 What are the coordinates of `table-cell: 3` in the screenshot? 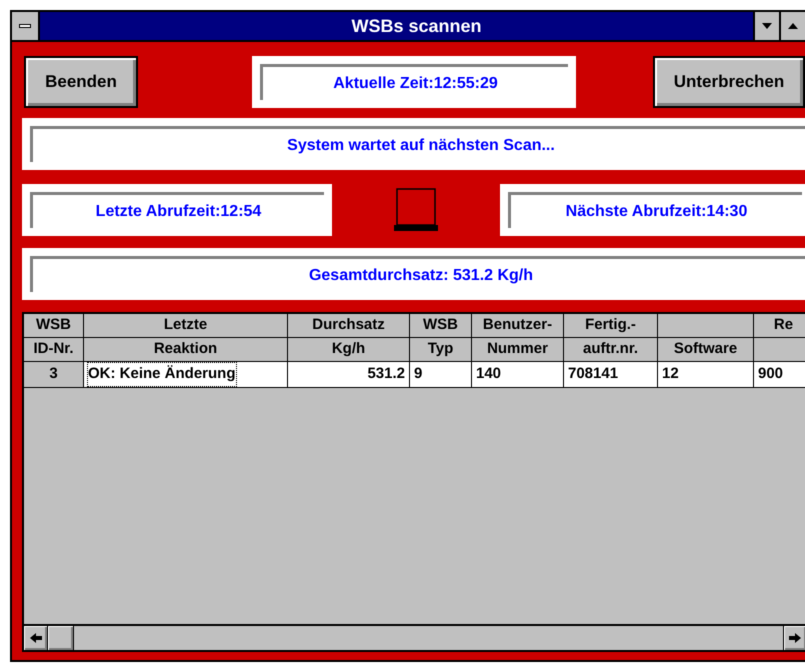 It's located at (53, 374).